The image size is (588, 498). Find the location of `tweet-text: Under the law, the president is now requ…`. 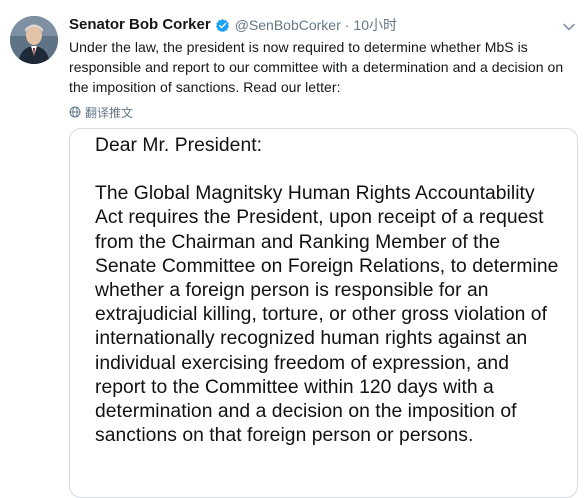

tweet-text: Under the law, the president is now requ… is located at coordinates (316, 67).